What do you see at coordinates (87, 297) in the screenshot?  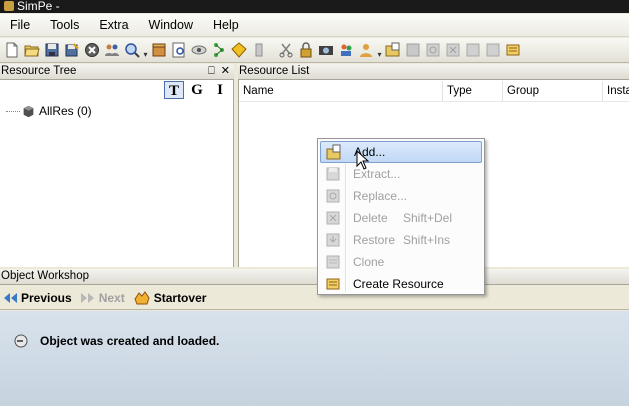 I see `double-arrow-right-icon` at bounding box center [87, 297].